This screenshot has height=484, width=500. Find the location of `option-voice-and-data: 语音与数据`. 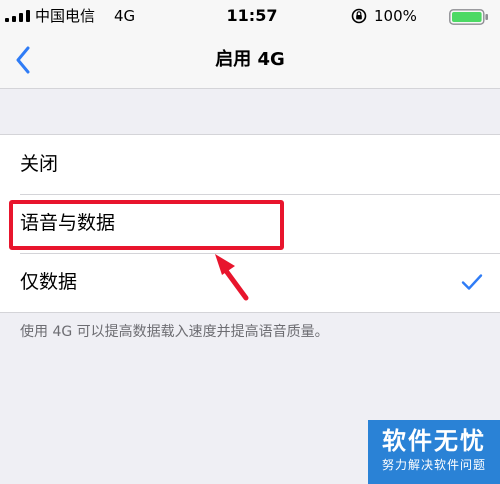

option-voice-and-data: 语音与数据 is located at coordinates (250, 223).